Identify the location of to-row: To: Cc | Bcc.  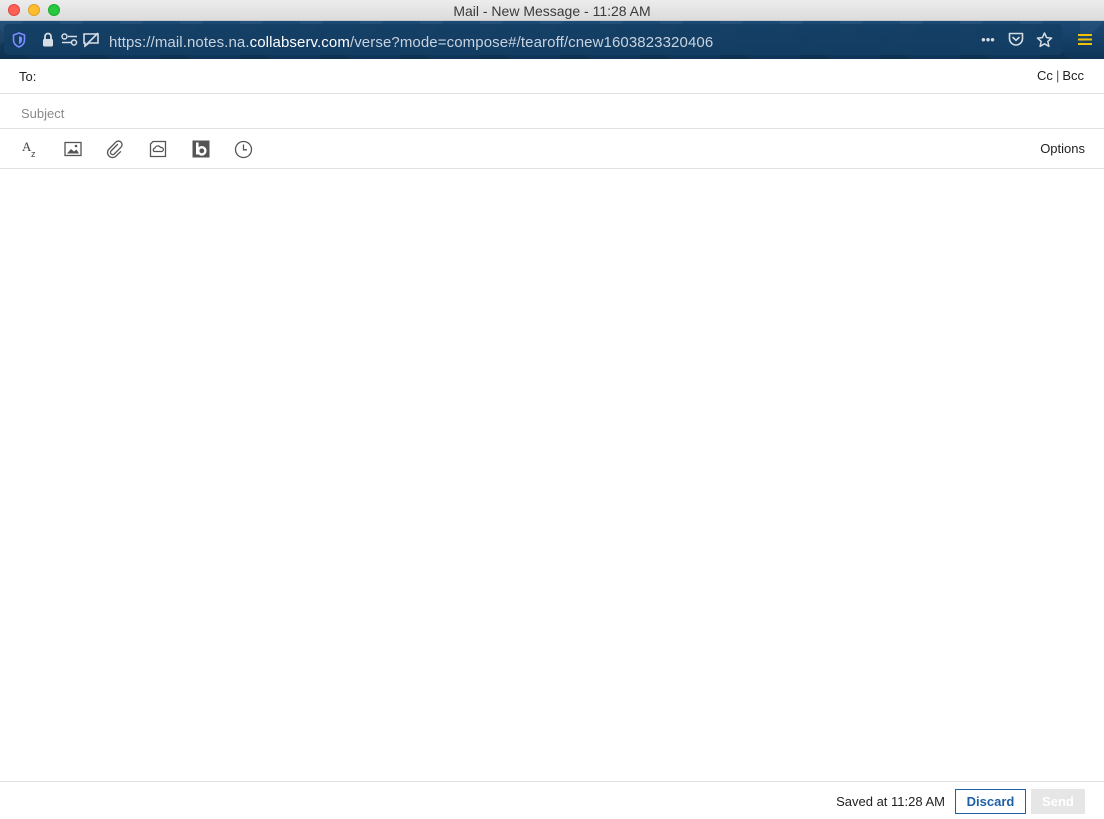
(552, 76).